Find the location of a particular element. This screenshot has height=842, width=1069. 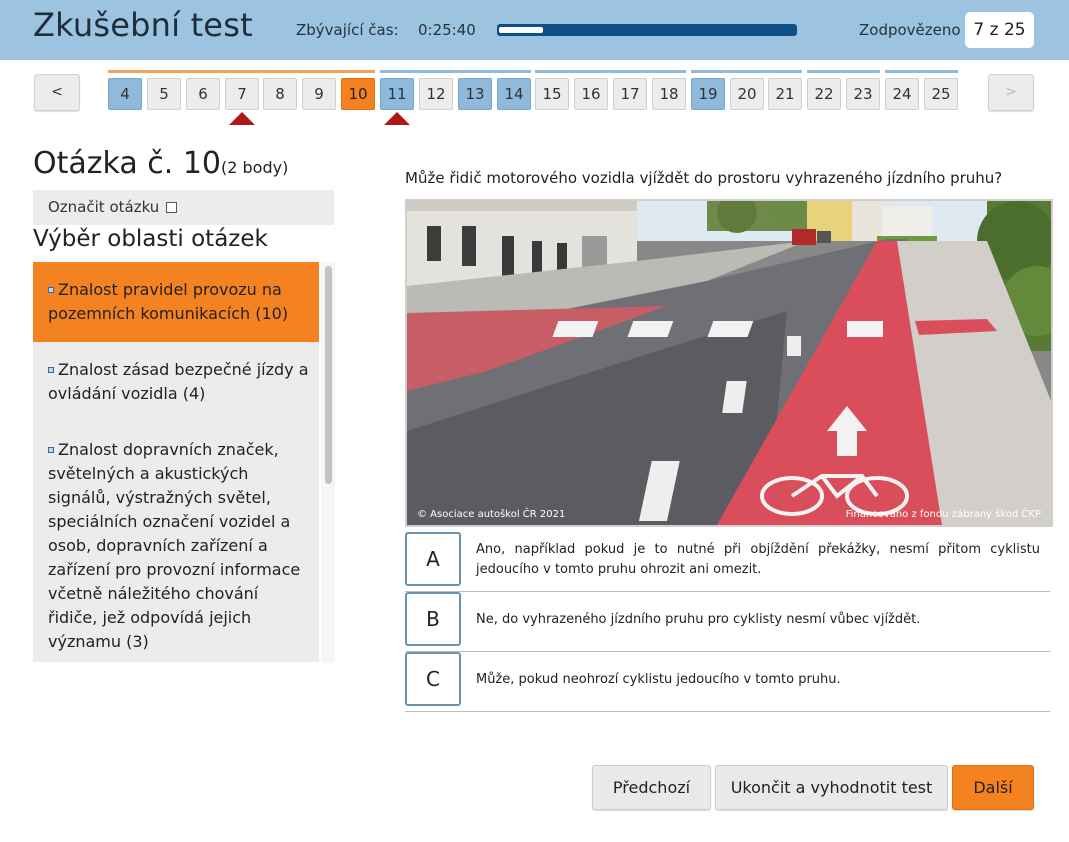

answer-letter-button: B is located at coordinates (433, 619).